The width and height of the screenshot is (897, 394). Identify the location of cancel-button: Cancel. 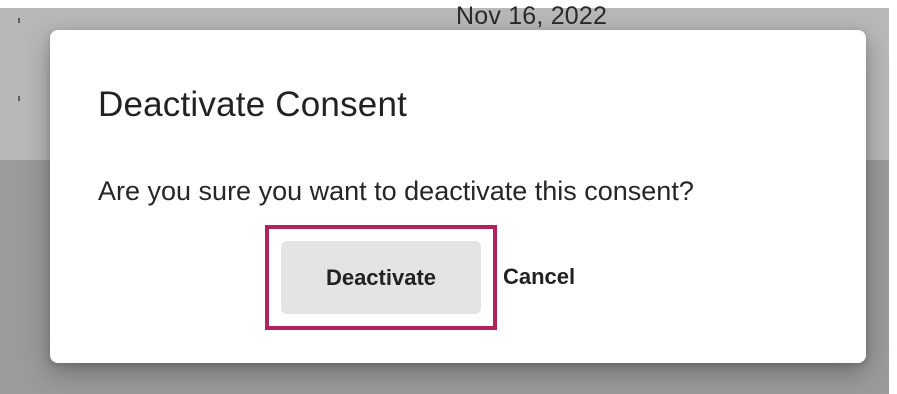
(559, 277).